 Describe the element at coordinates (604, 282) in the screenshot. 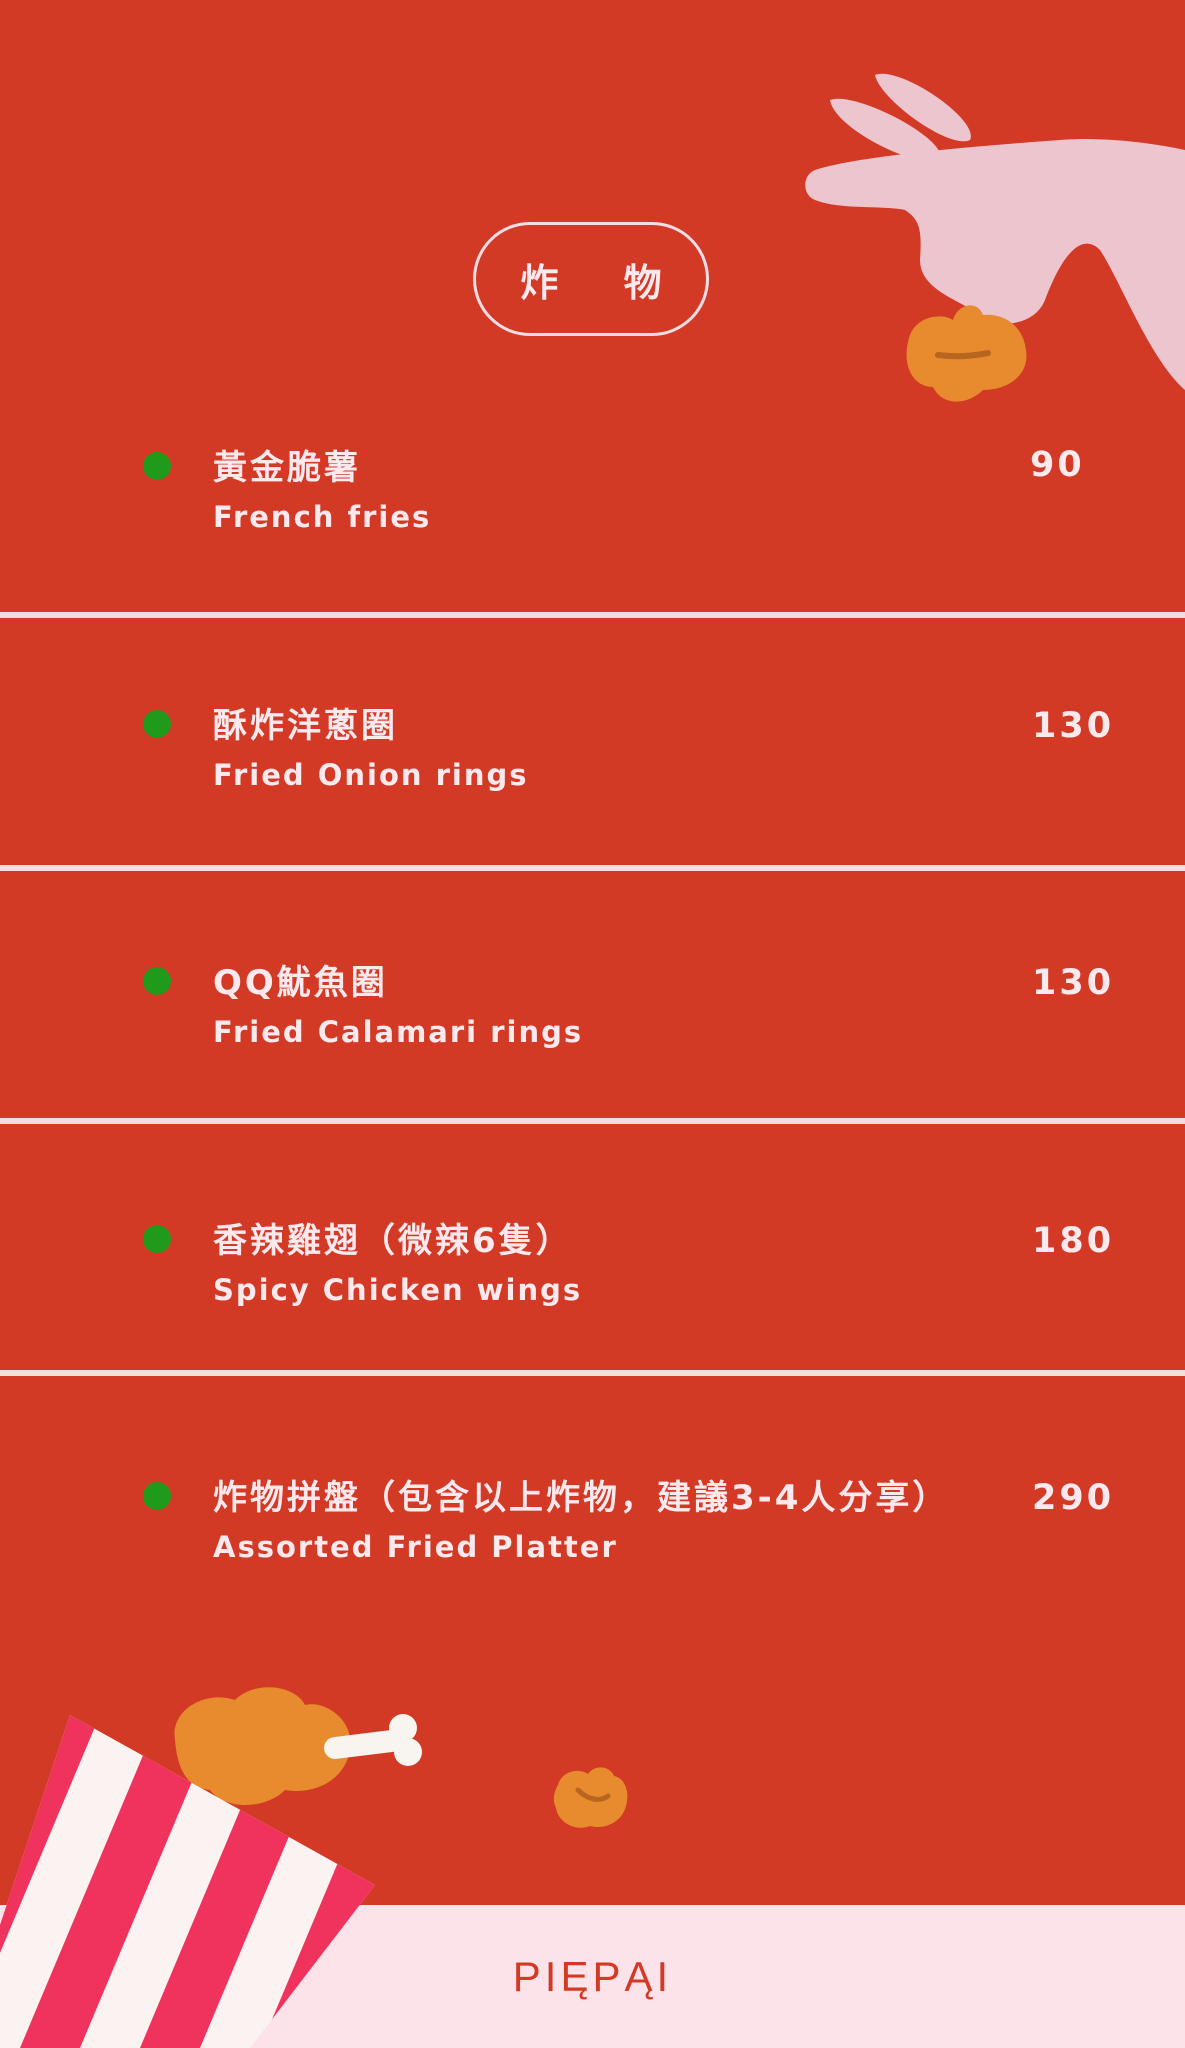

I see `section-title: 炸 物` at that location.